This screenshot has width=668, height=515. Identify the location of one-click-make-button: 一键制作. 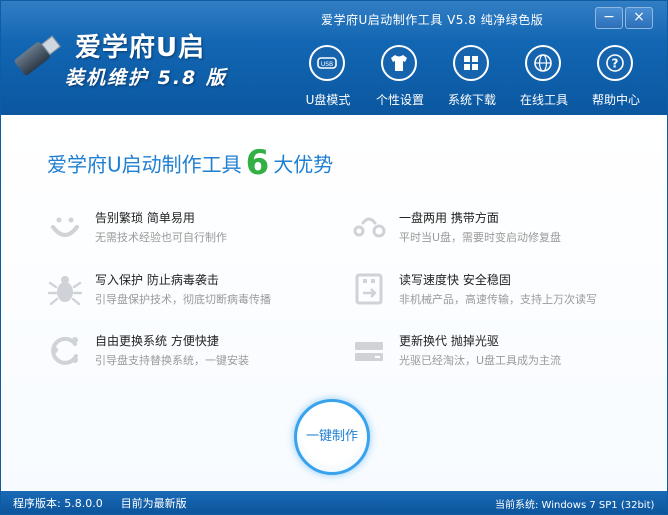
(332, 437).